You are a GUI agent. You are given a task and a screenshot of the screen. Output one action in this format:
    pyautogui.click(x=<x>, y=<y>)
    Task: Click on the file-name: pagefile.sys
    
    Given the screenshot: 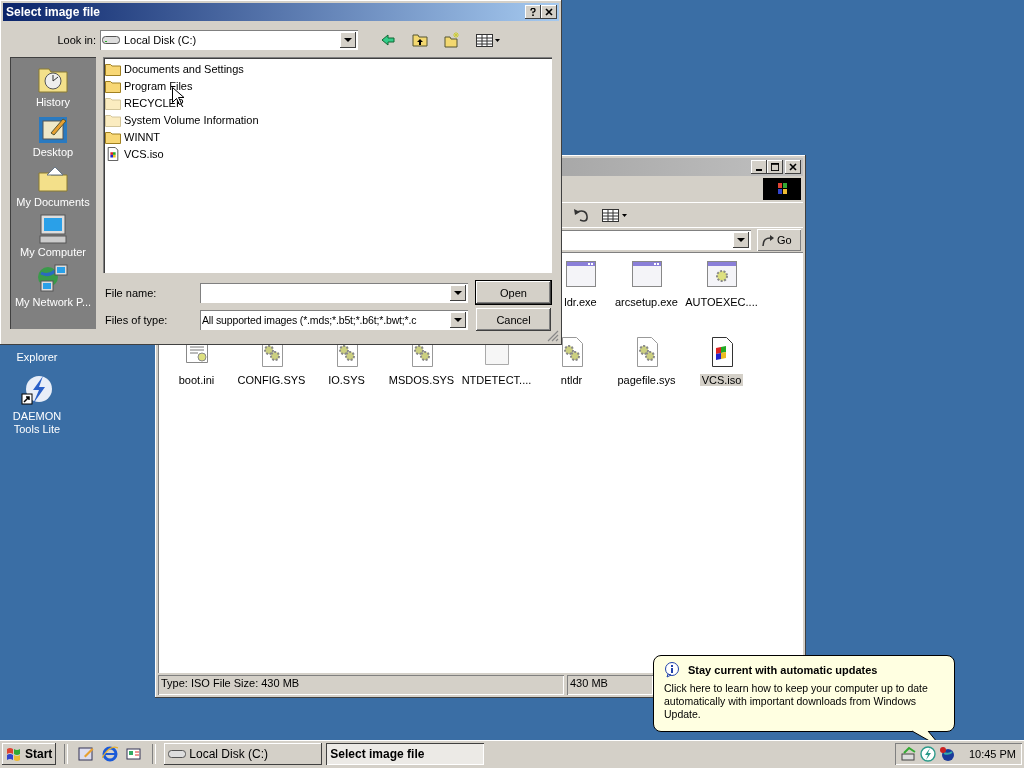 What is the action you would take?
    pyautogui.click(x=646, y=380)
    